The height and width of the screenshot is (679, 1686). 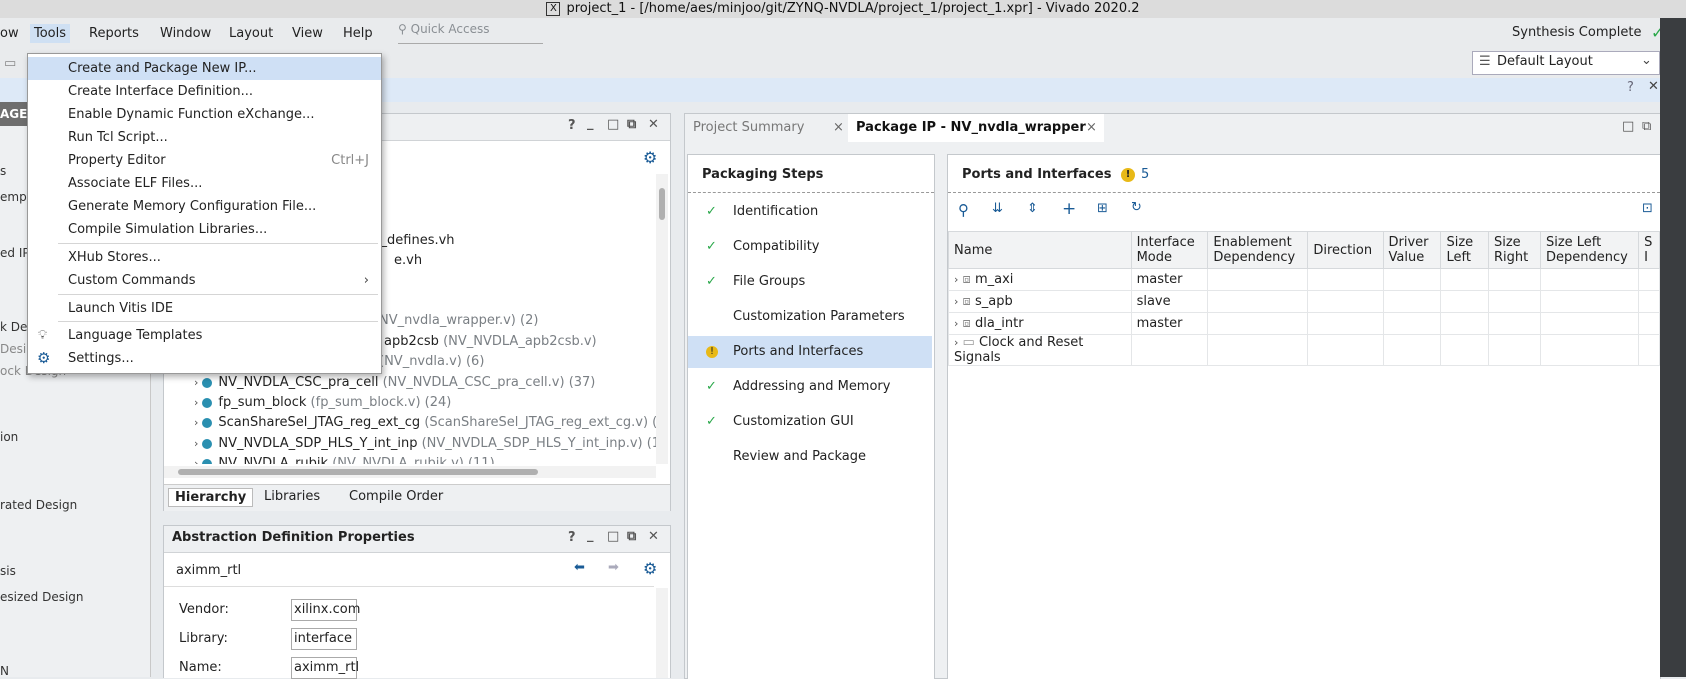 I want to click on tree-row: › fp_sum_block (fp_sum_block.v) (24), so click(x=322, y=405).